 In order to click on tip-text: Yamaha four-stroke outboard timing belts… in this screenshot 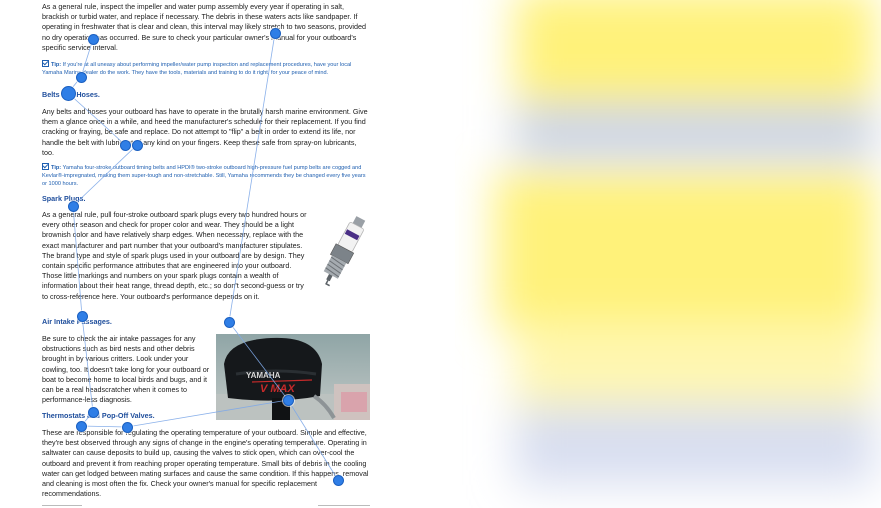, I will do `click(204, 176)`.